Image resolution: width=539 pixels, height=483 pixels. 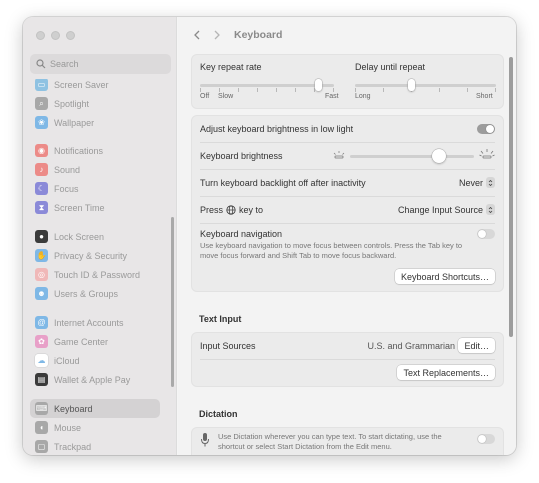 What do you see at coordinates (412, 85) in the screenshot?
I see `delay-repeat-thumb` at bounding box center [412, 85].